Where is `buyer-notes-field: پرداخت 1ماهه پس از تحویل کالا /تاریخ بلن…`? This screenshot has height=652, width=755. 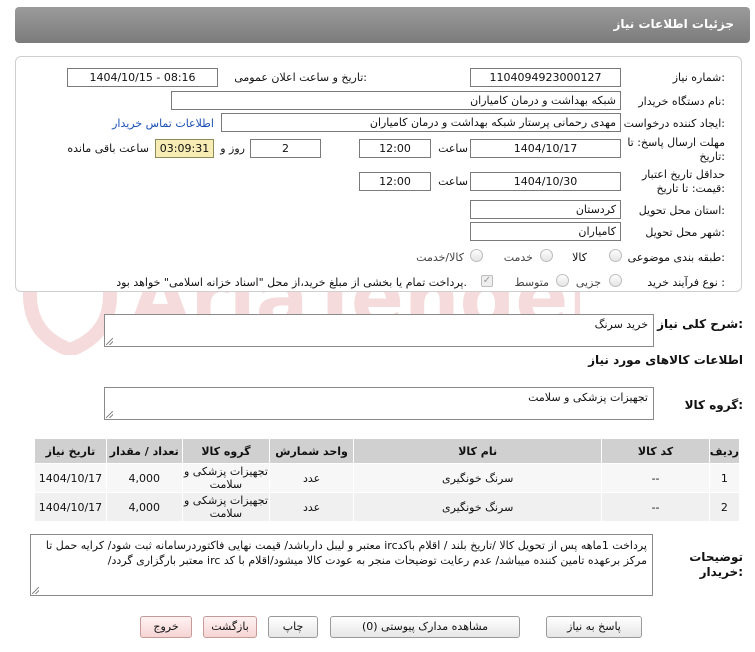 buyer-notes-field: پرداخت 1ماهه پس از تحویل کالا /تاریخ بلن… is located at coordinates (341, 565).